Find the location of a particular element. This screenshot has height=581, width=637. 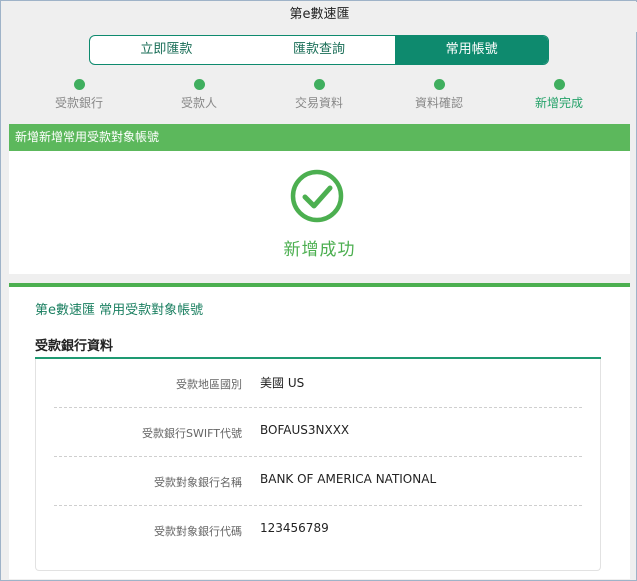

tab-remit-query: 匯款查詢 is located at coordinates (319, 50).